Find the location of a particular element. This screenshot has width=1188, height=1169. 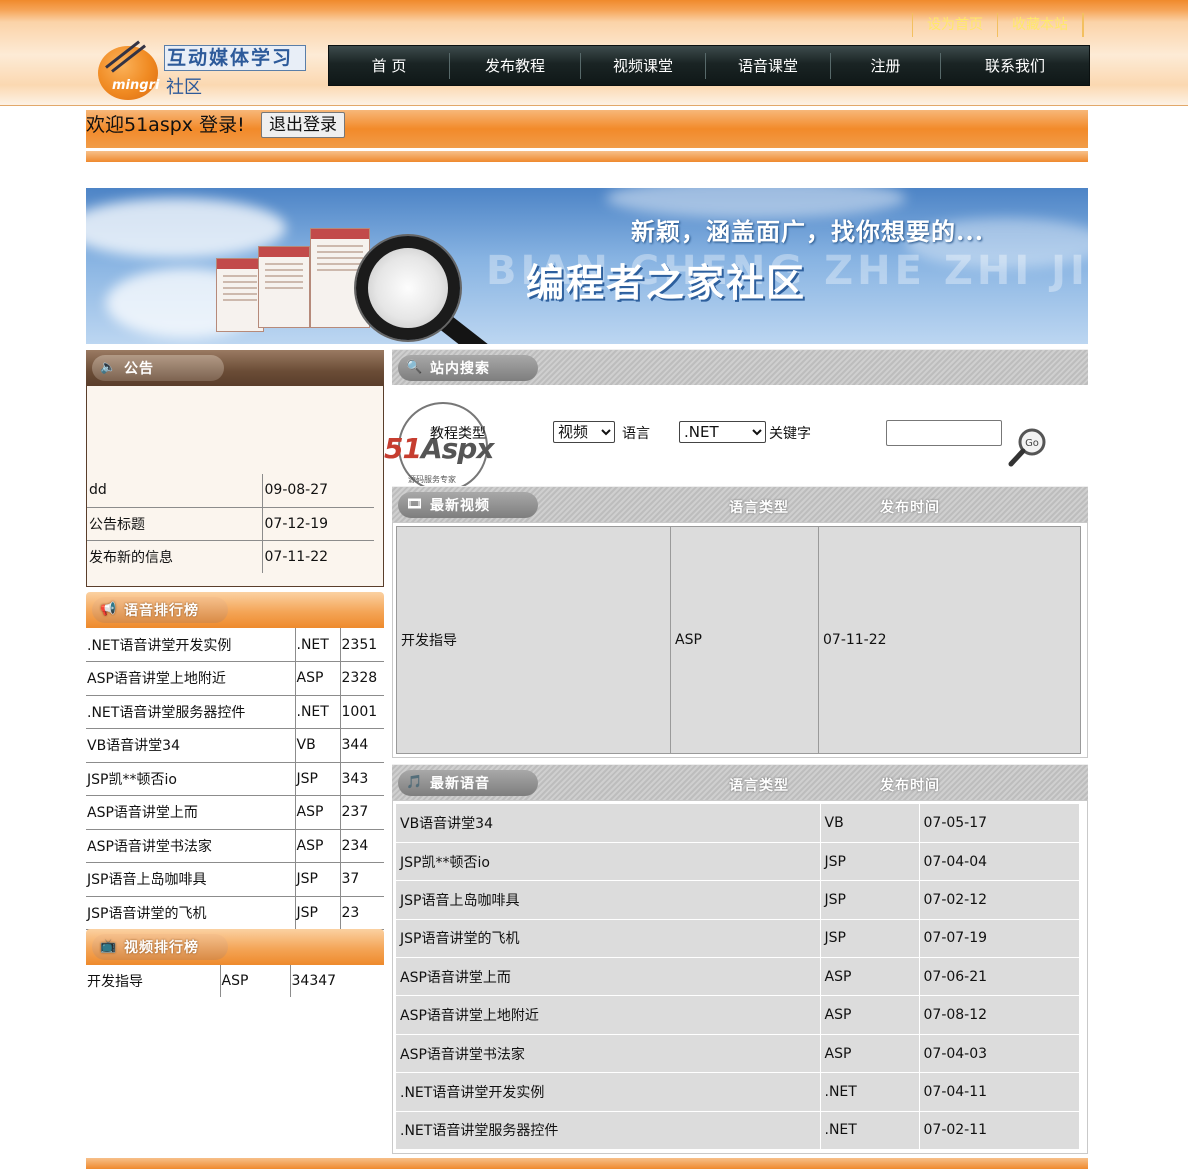

voice-title: ASP语音讲堂上地附近 is located at coordinates (608, 1015).